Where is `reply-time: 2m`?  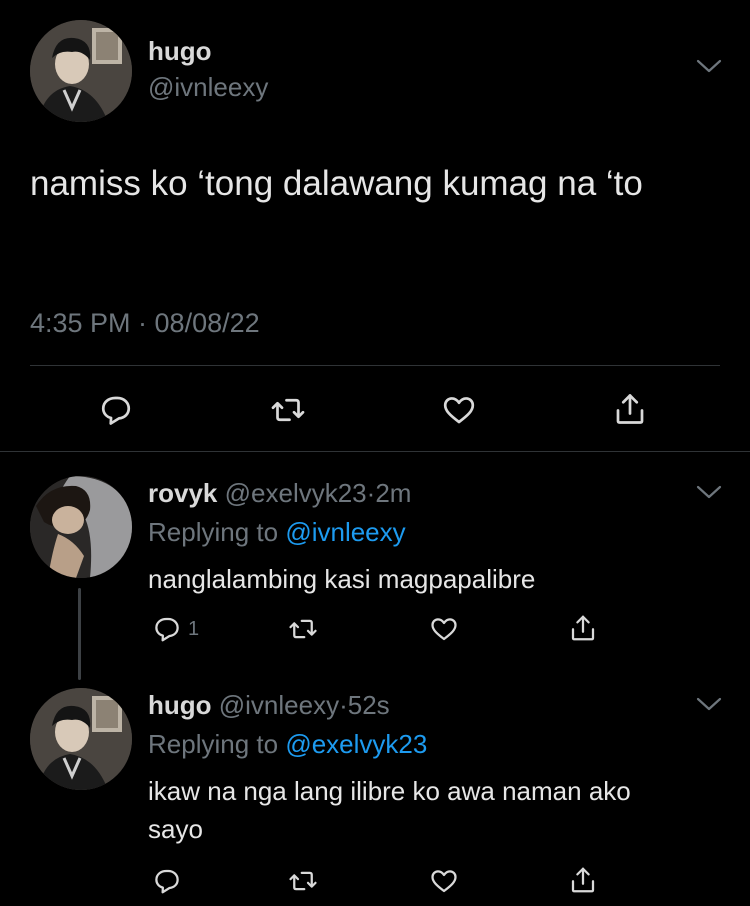
reply-time: 2m is located at coordinates (393, 493).